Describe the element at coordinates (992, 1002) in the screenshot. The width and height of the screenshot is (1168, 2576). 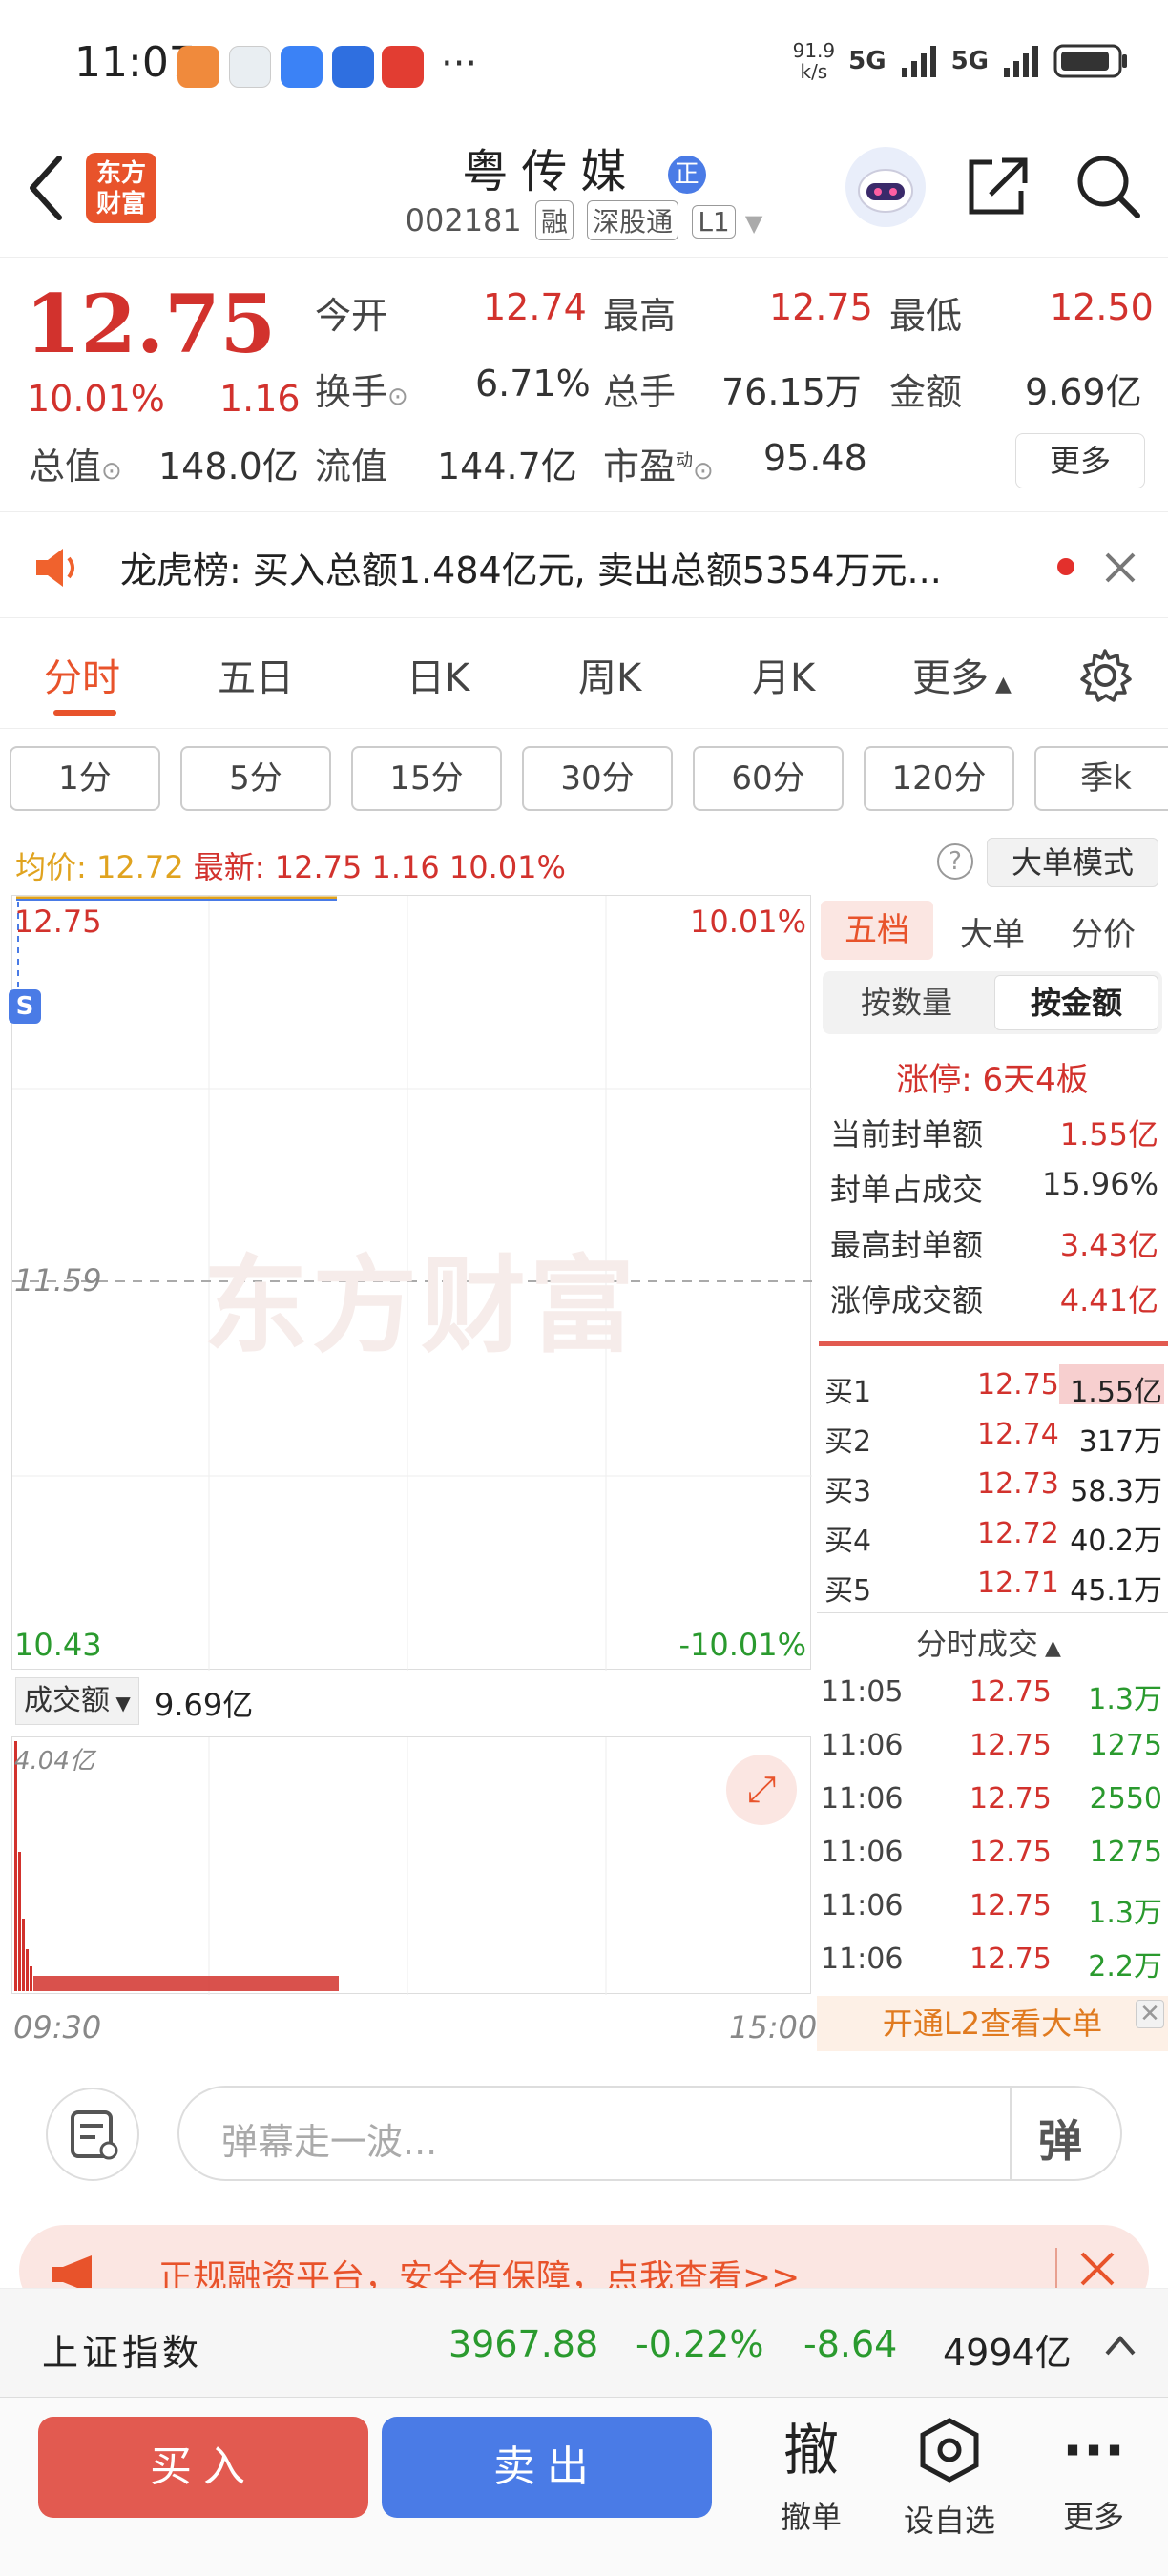
I see `sub-tab-group: 按数量 按金额` at that location.